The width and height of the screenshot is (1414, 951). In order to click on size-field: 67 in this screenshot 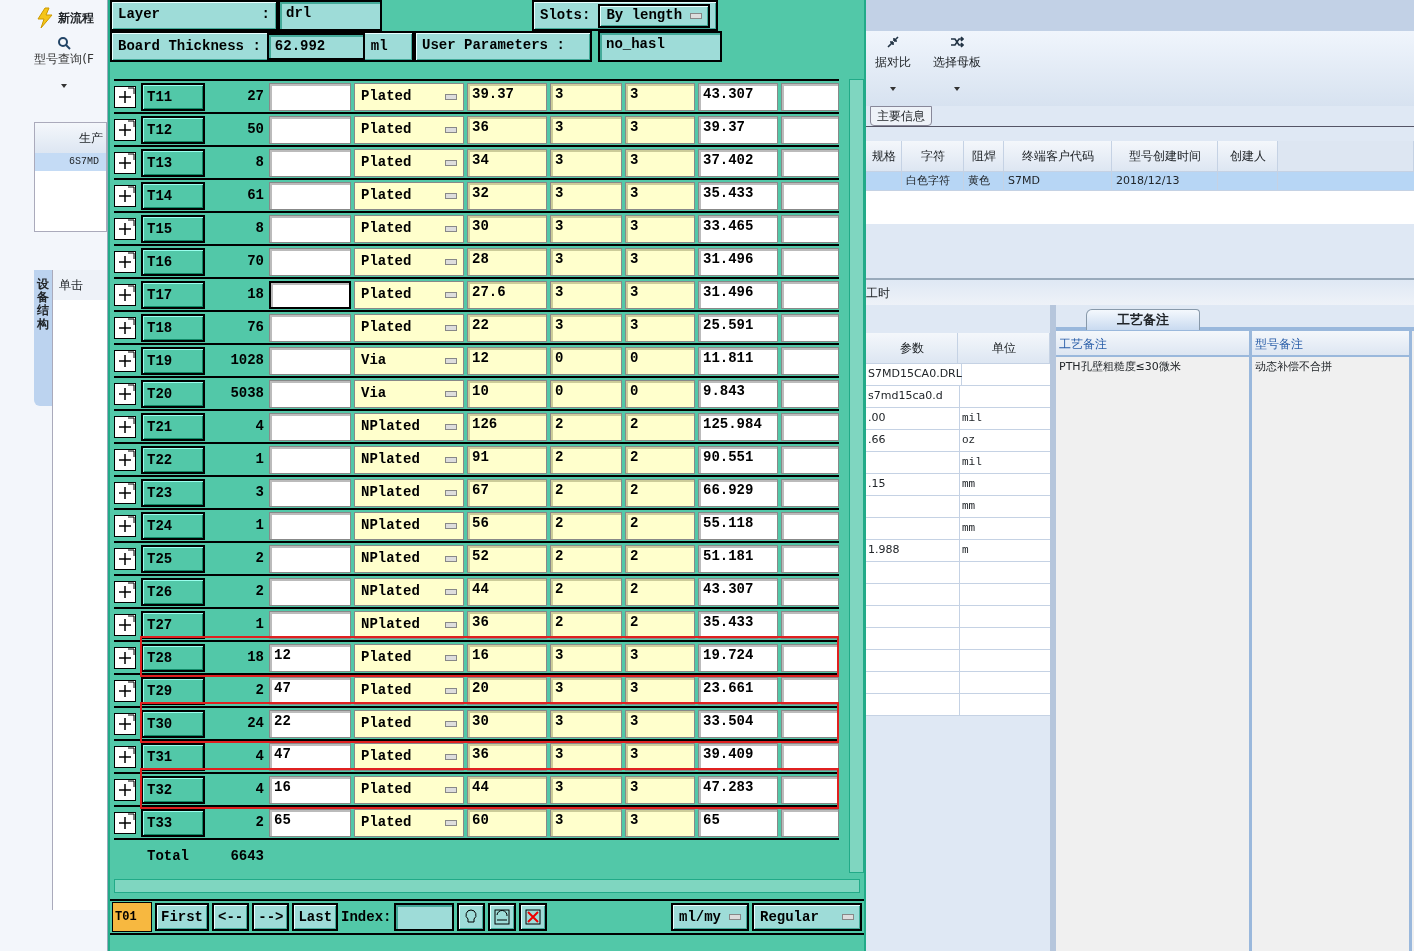, I will do `click(507, 492)`.